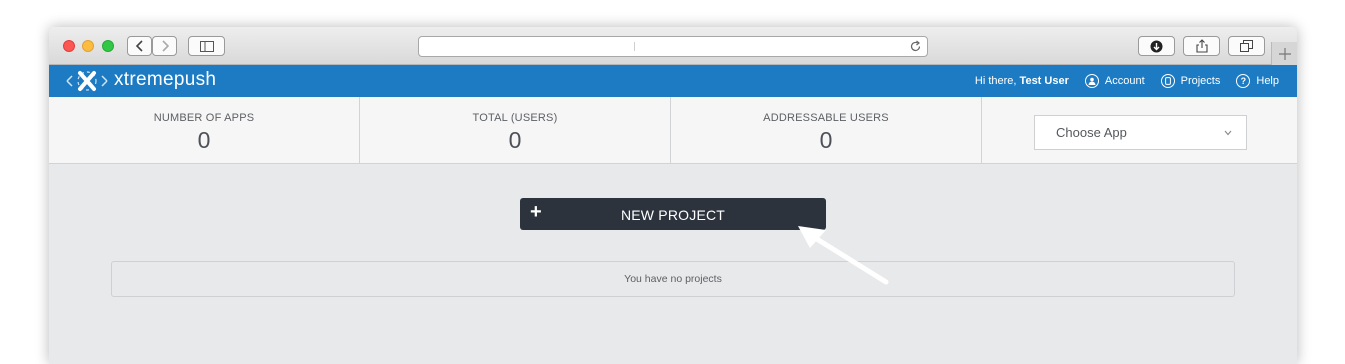  I want to click on chevron-down-icon, so click(1228, 133).